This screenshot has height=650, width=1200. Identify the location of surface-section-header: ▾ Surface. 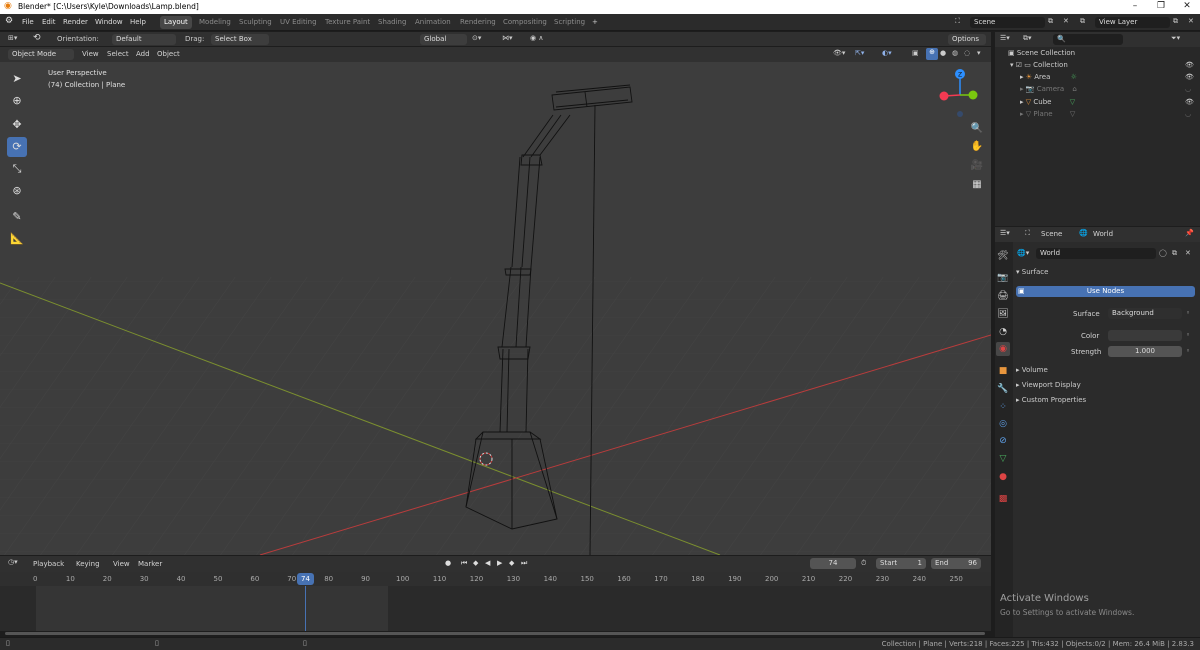
(1032, 272).